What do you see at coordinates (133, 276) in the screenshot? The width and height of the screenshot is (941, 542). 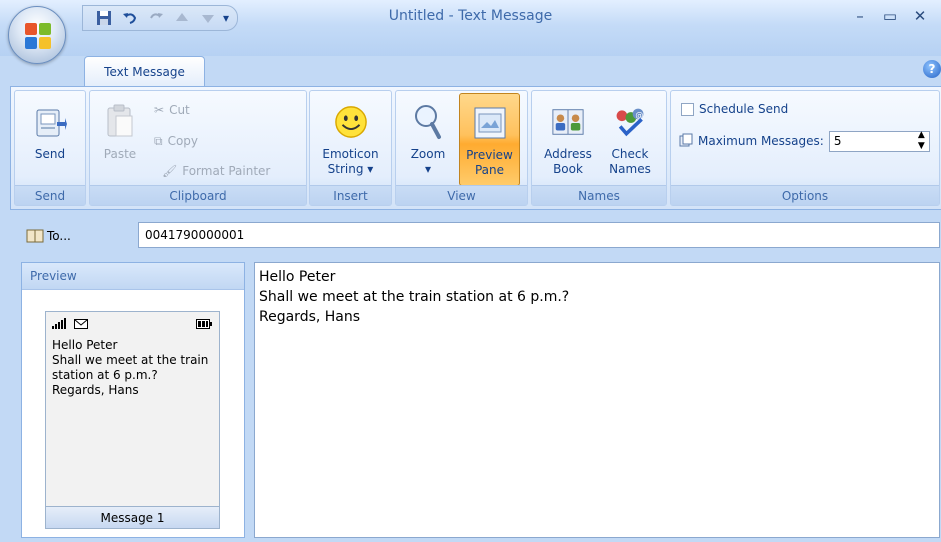 I see `preview-header: Preview` at bounding box center [133, 276].